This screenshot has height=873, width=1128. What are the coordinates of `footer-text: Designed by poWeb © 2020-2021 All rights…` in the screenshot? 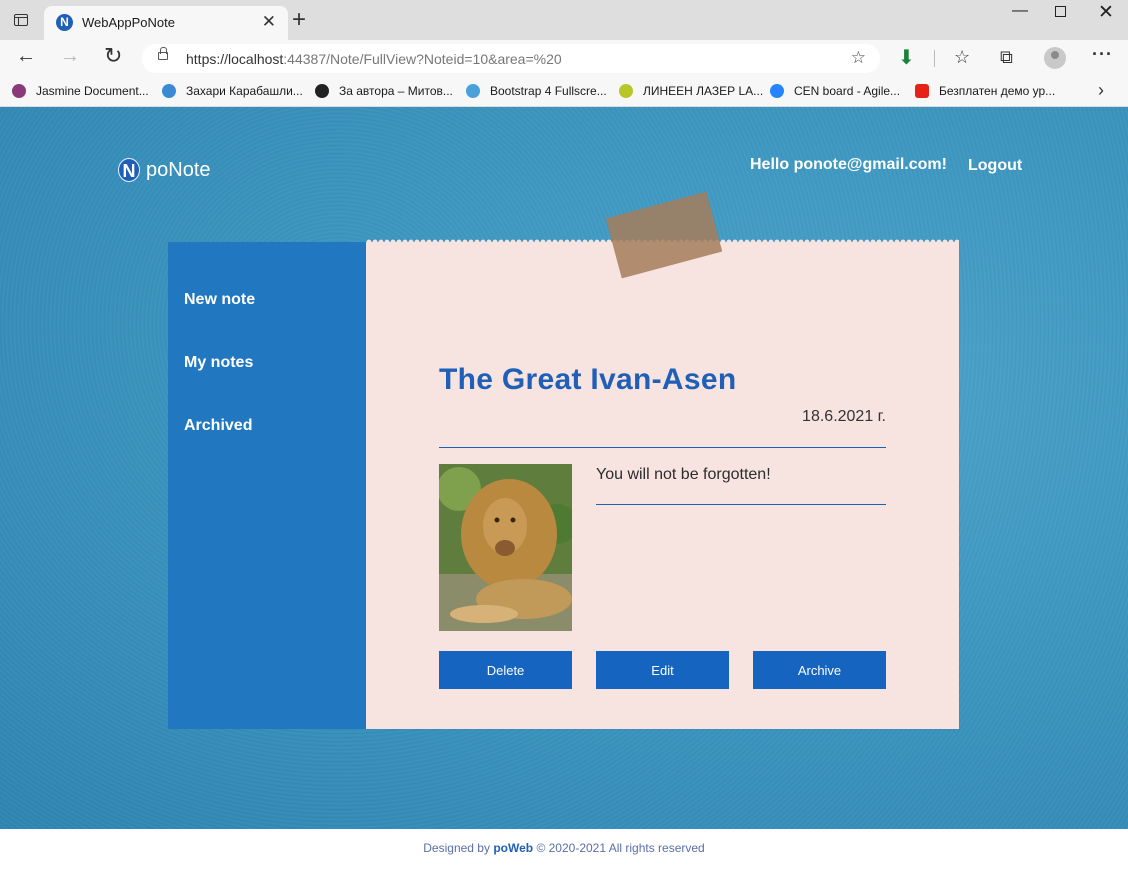 It's located at (564, 848).